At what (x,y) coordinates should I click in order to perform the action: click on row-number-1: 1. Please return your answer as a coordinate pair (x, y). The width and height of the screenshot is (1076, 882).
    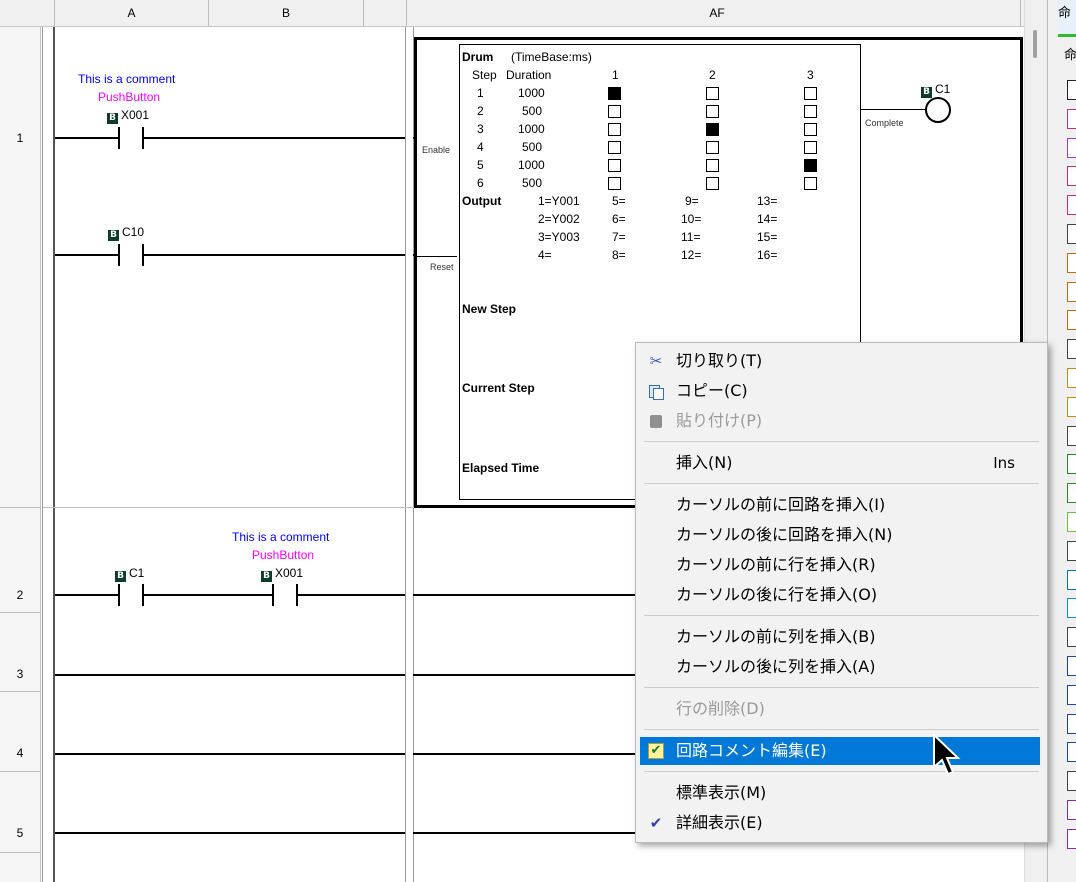
    Looking at the image, I should click on (20, 267).